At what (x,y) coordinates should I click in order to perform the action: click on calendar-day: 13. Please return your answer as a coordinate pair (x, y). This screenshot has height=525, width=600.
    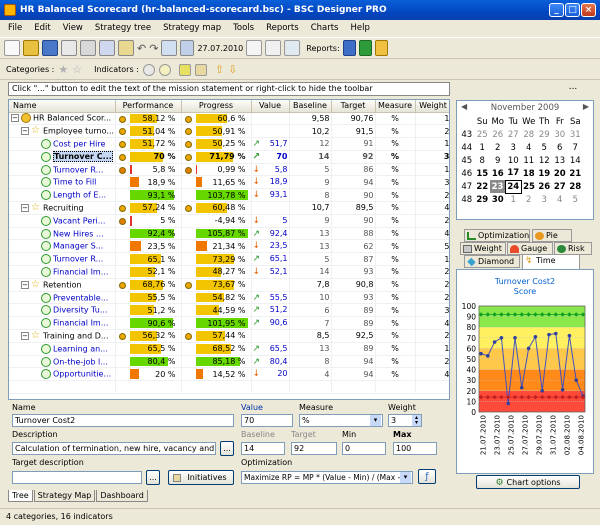
    Looking at the image, I should click on (560, 160).